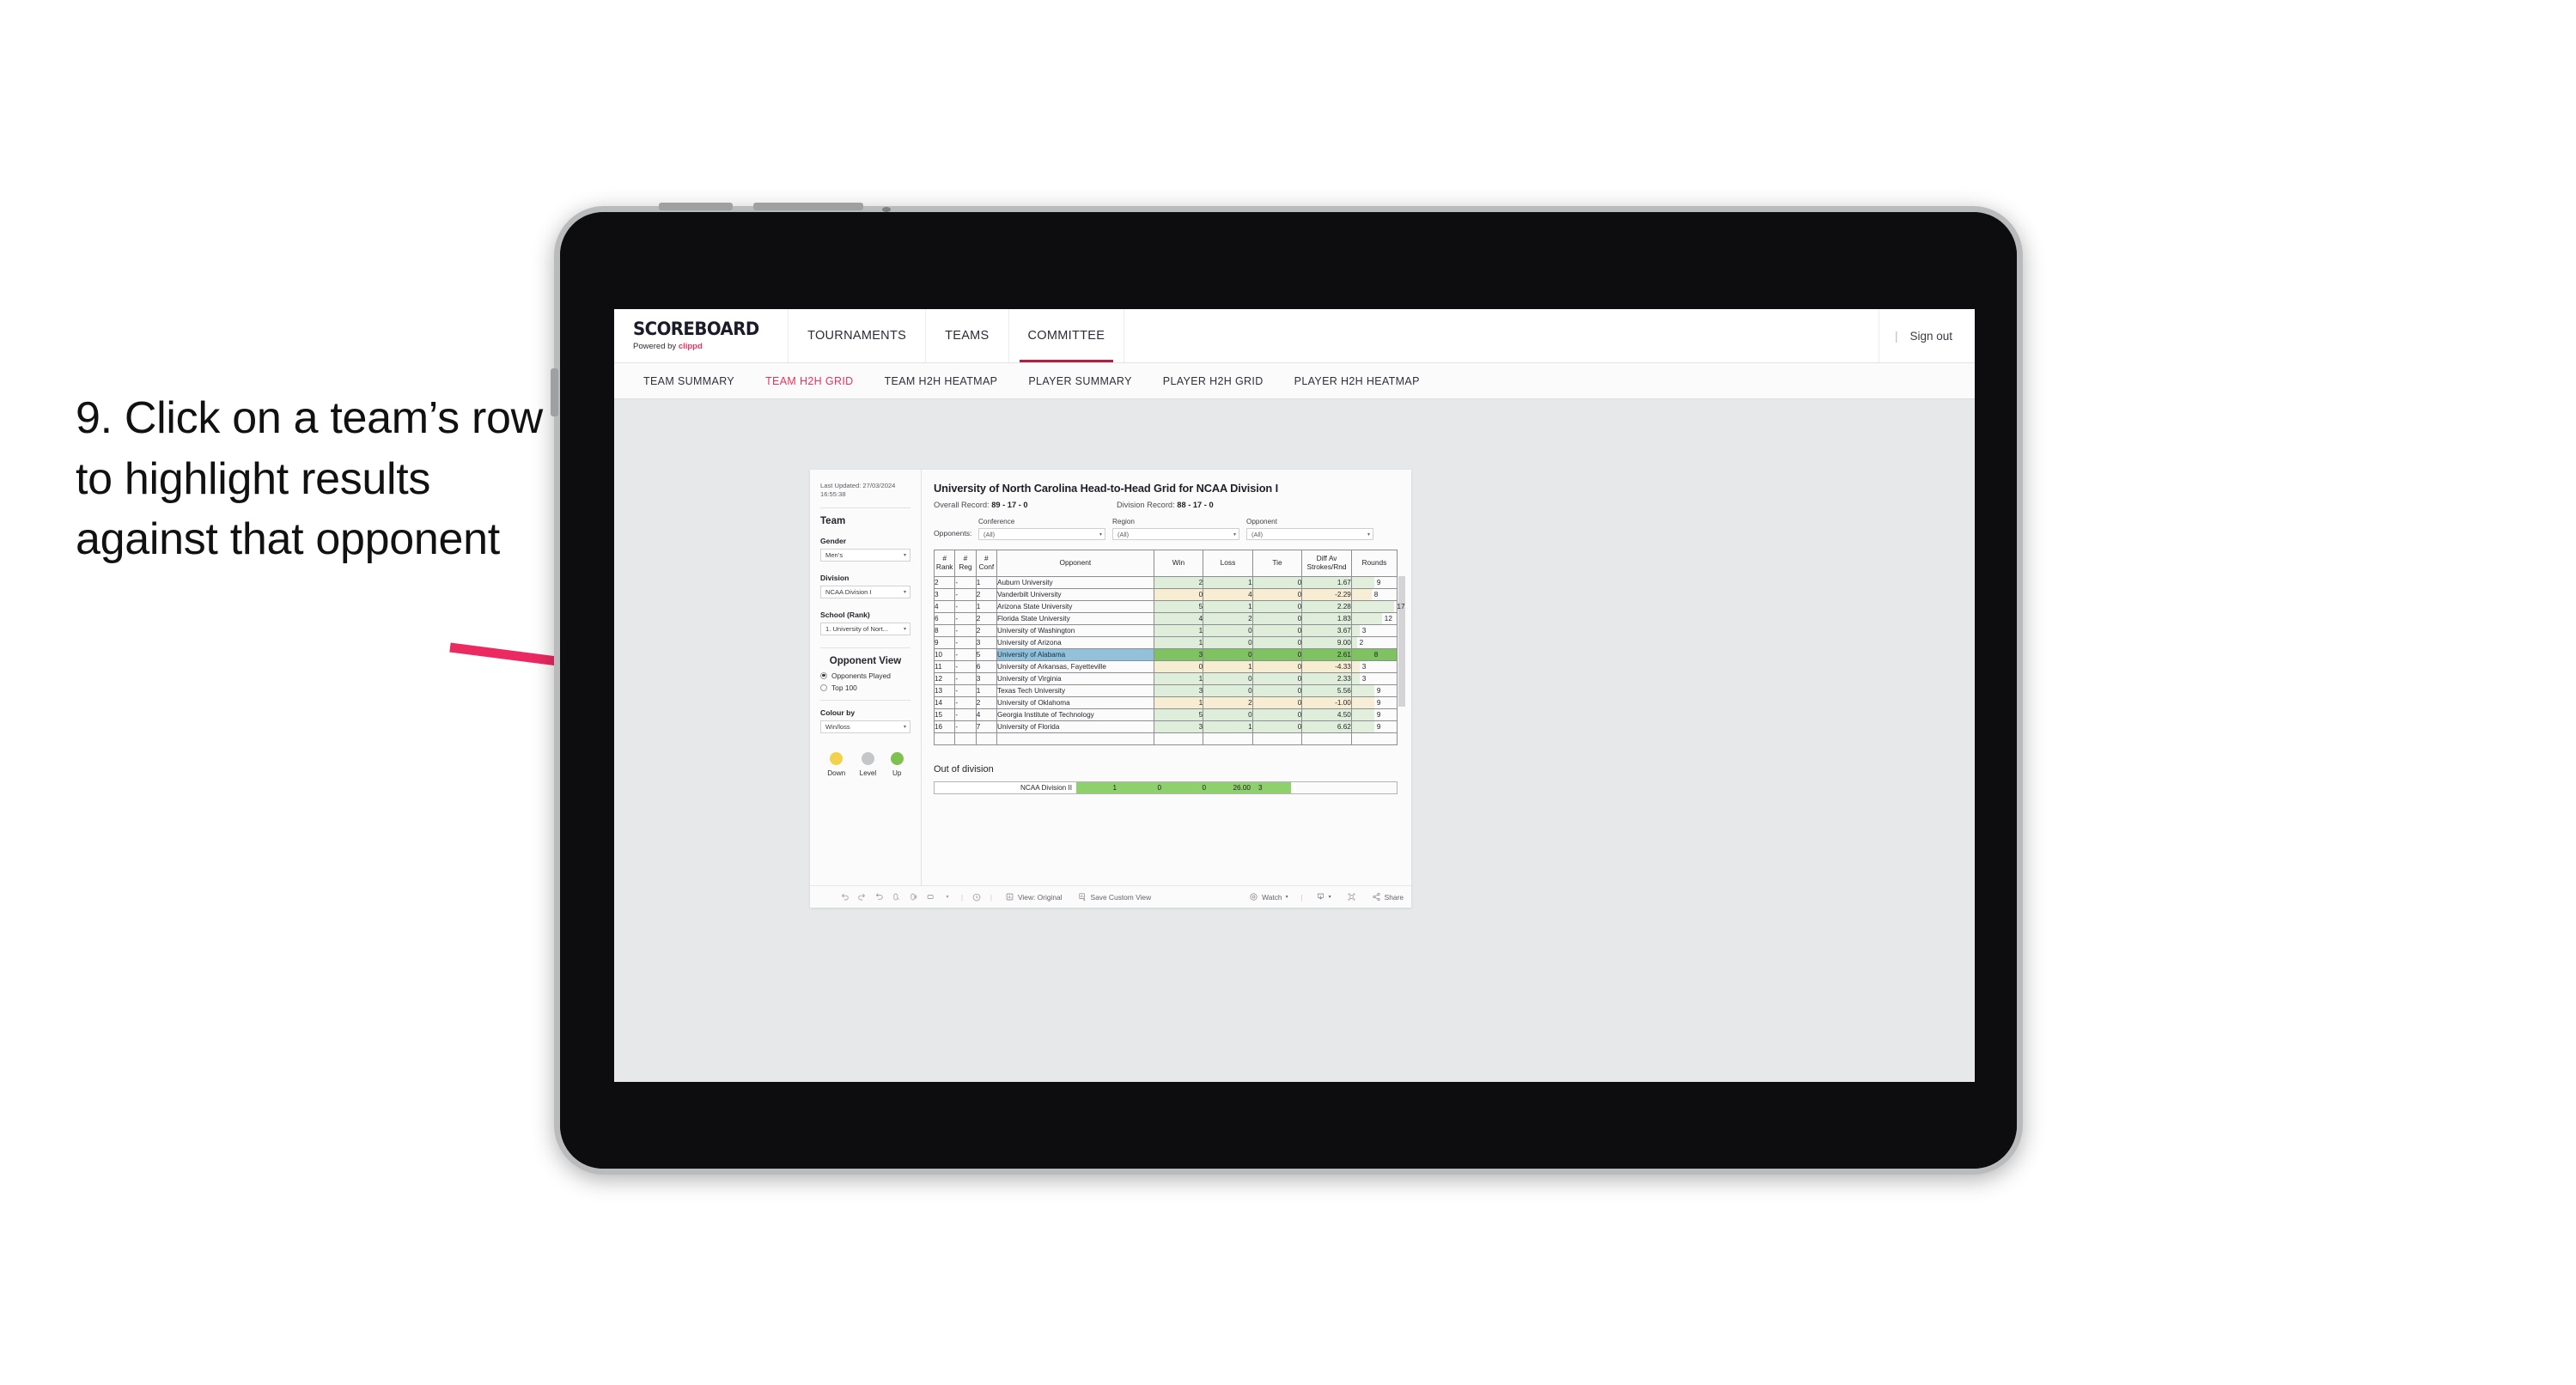 The height and width of the screenshot is (1385, 2576). Describe the element at coordinates (1326, 582) in the screenshot. I see `cell-diff: 1.67` at that location.